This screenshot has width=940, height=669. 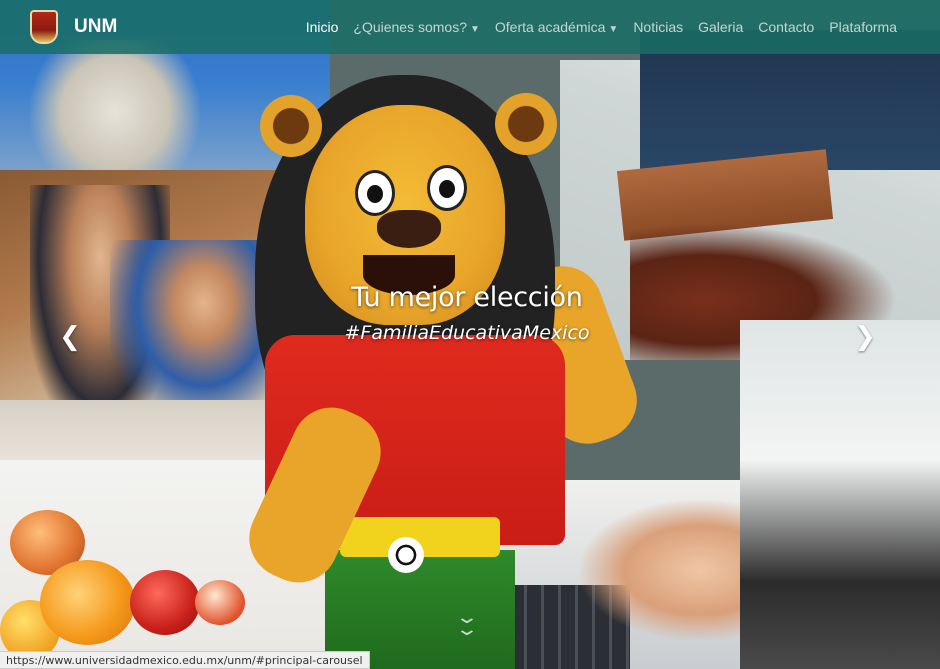 What do you see at coordinates (467, 623) in the screenshot?
I see `double-chevron-down-icon: ⌄ ⌄` at bounding box center [467, 623].